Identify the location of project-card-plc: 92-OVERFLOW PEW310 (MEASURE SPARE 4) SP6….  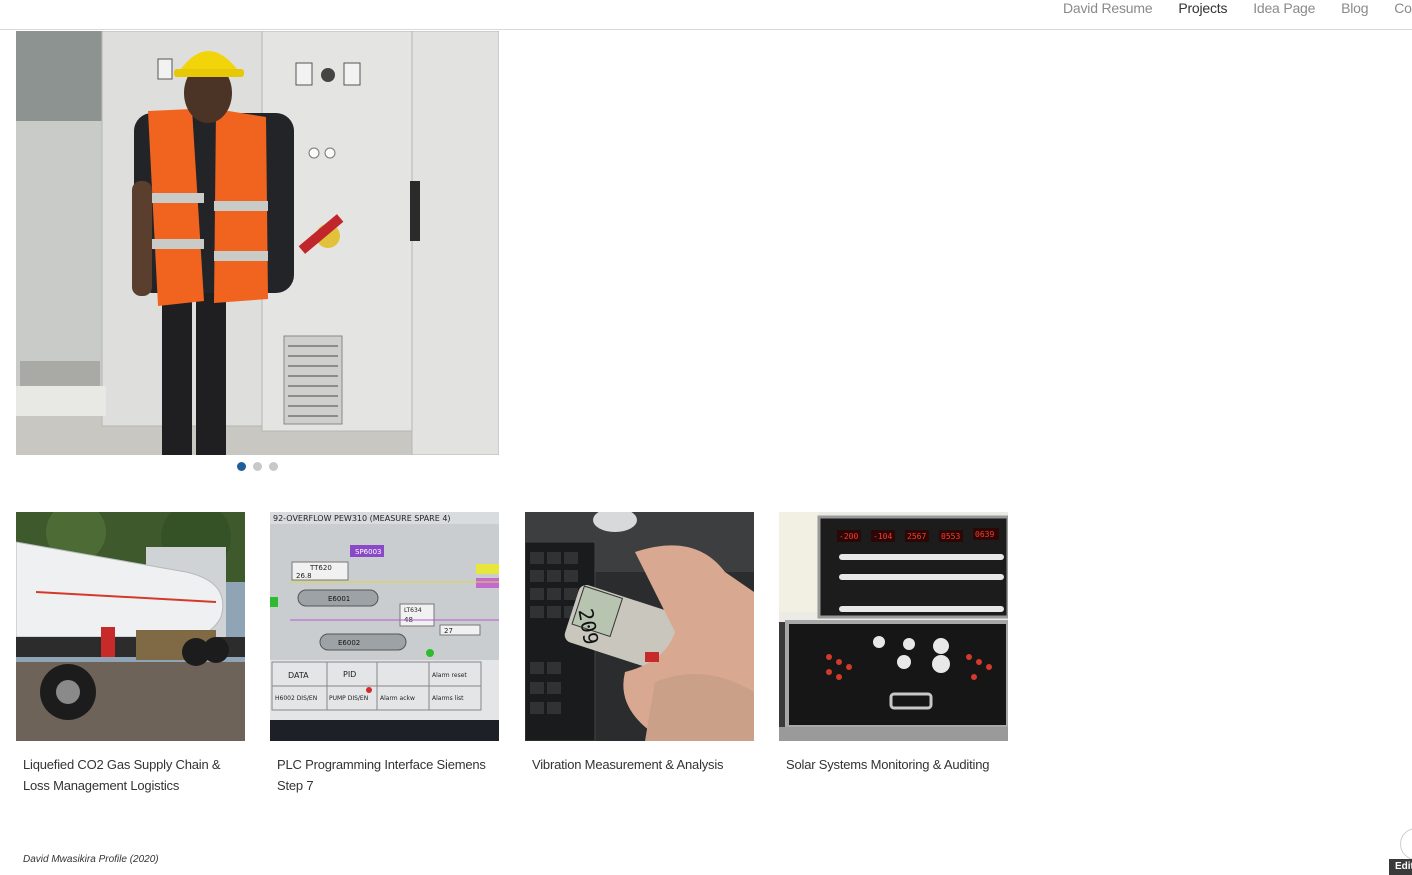
(384, 654).